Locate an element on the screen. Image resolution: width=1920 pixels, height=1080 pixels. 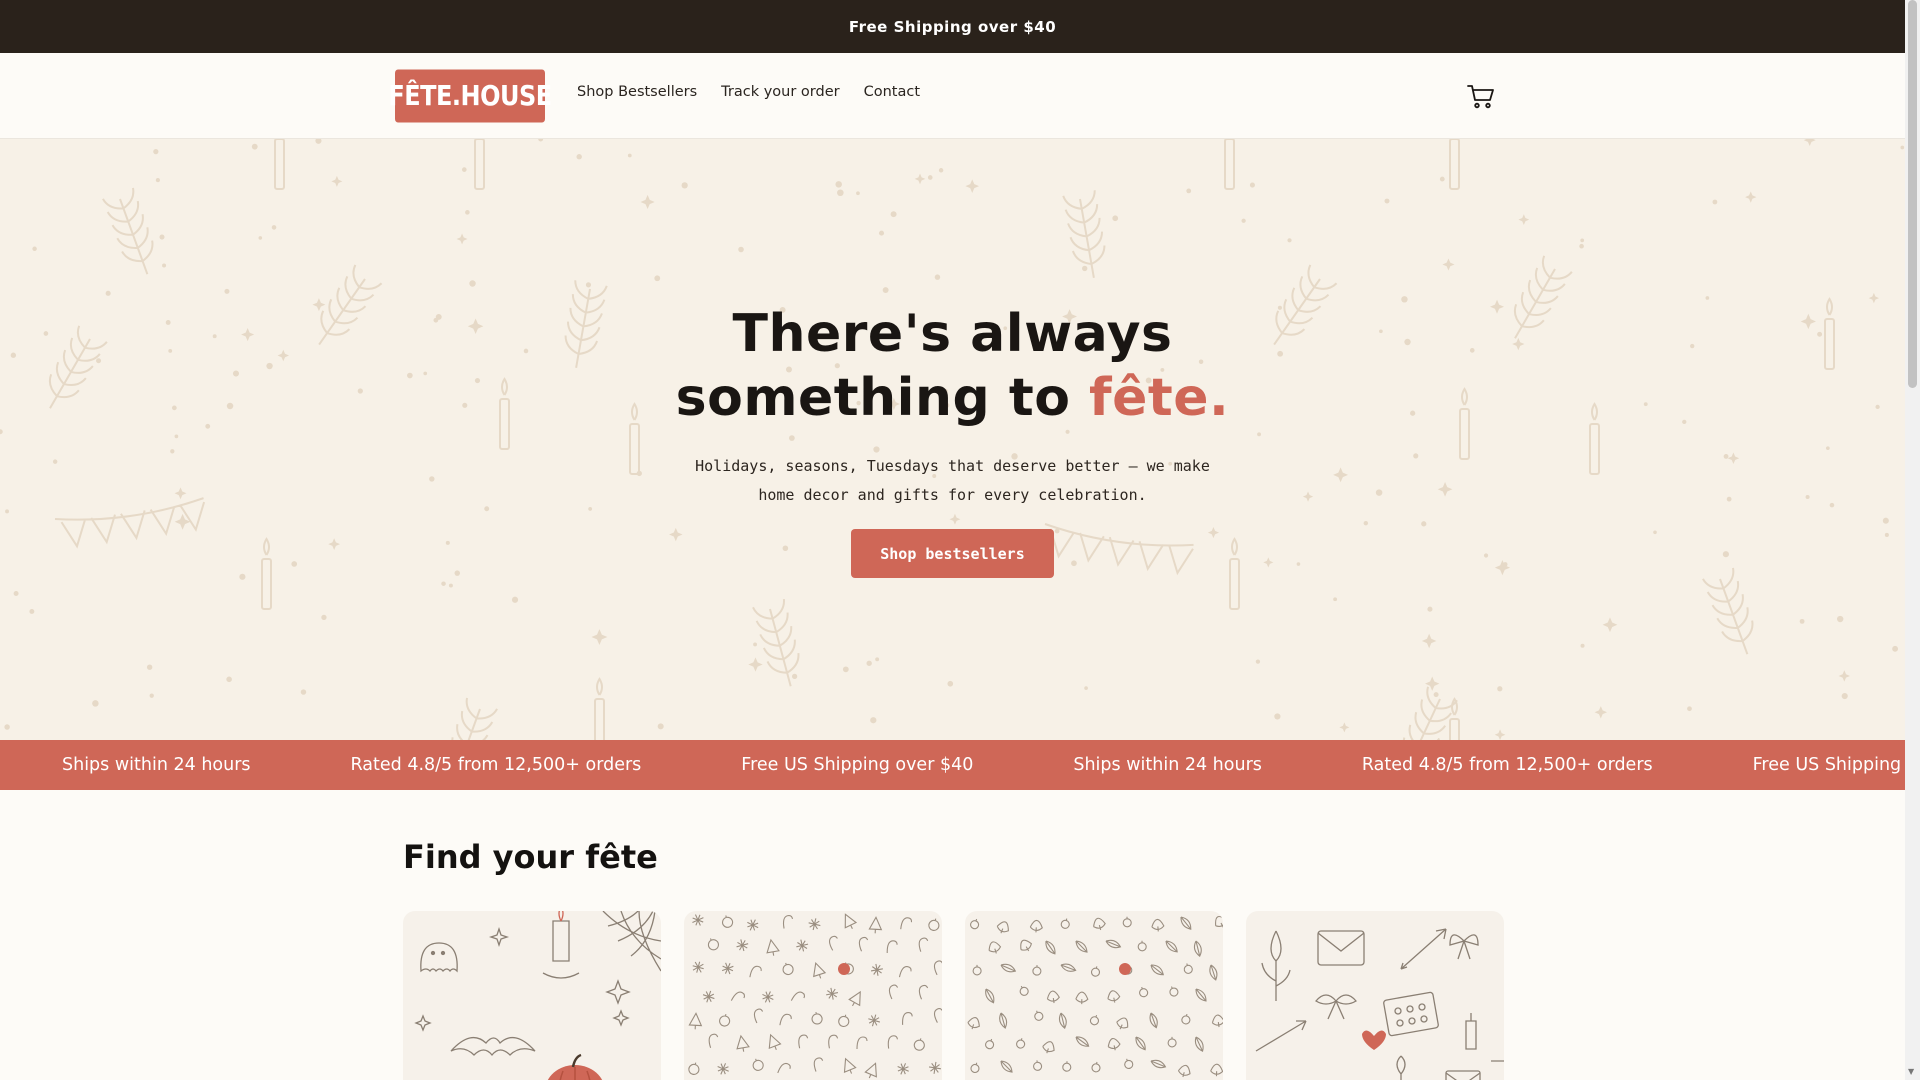
valentines-card is located at coordinates (1375, 995).